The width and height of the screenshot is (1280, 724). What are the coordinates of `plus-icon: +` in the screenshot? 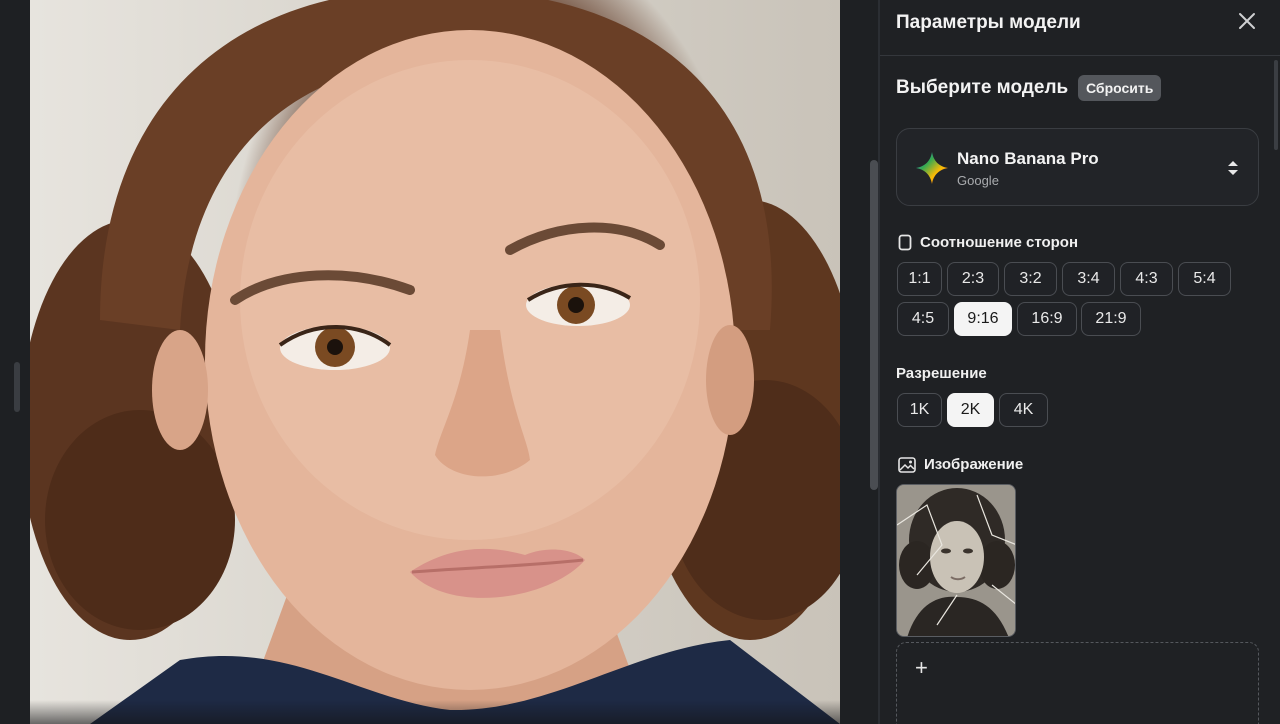 It's located at (921, 667).